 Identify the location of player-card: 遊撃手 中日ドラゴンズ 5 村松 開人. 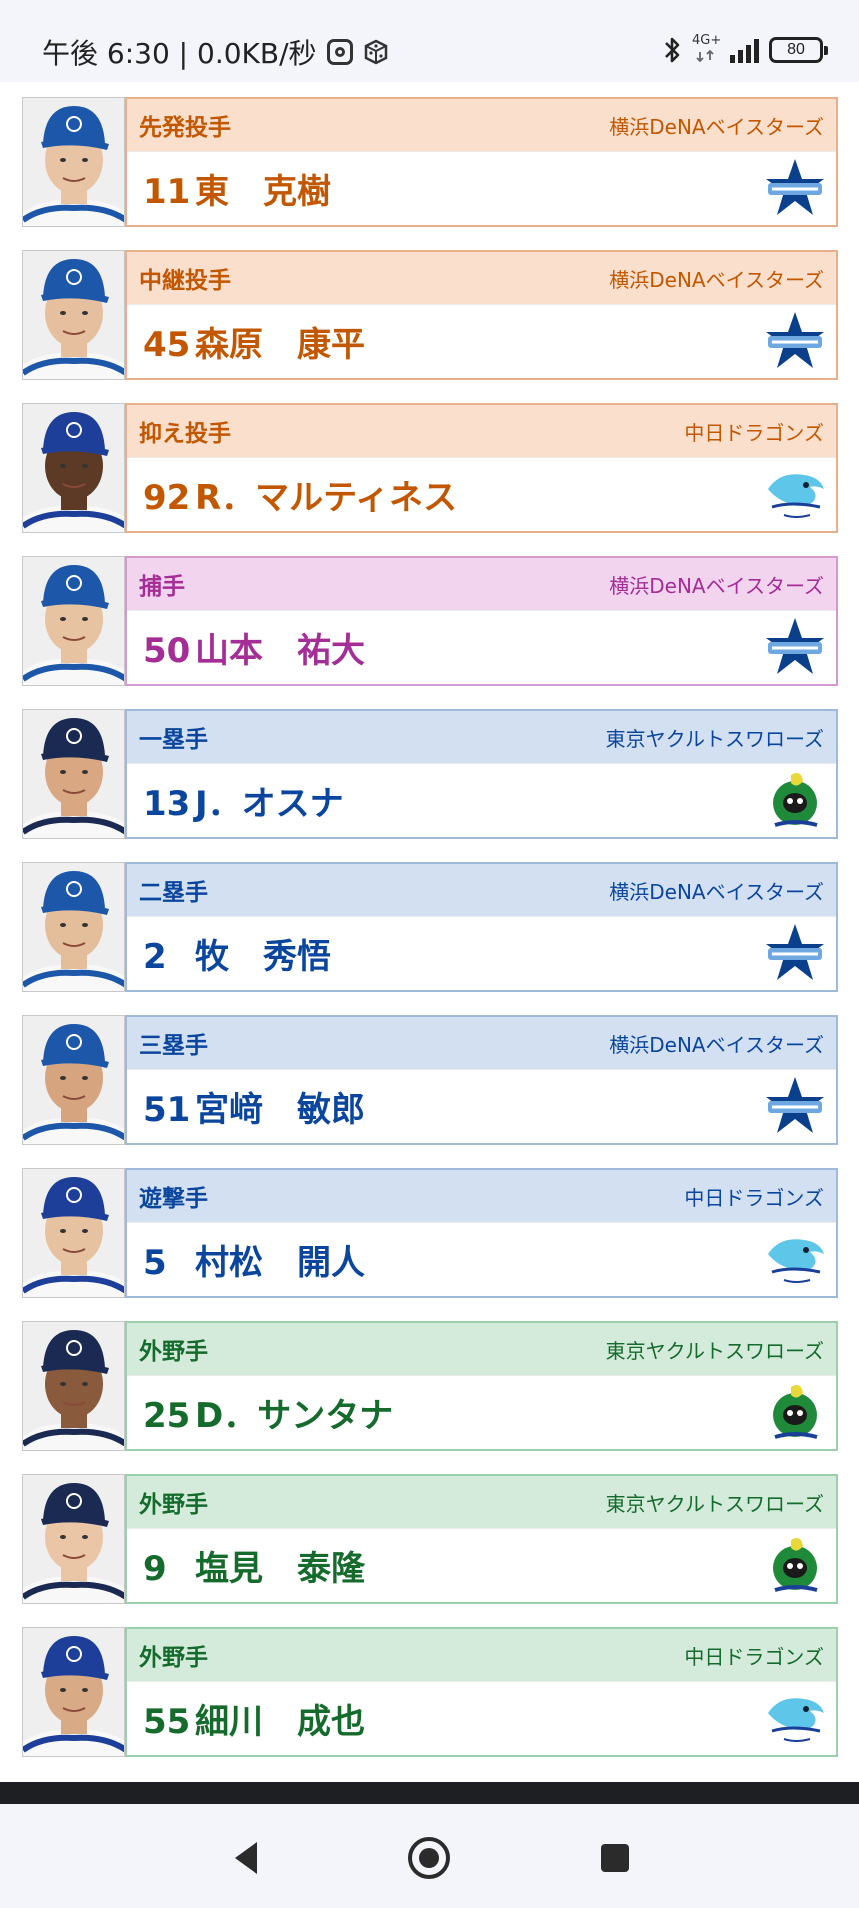
(430, 1233).